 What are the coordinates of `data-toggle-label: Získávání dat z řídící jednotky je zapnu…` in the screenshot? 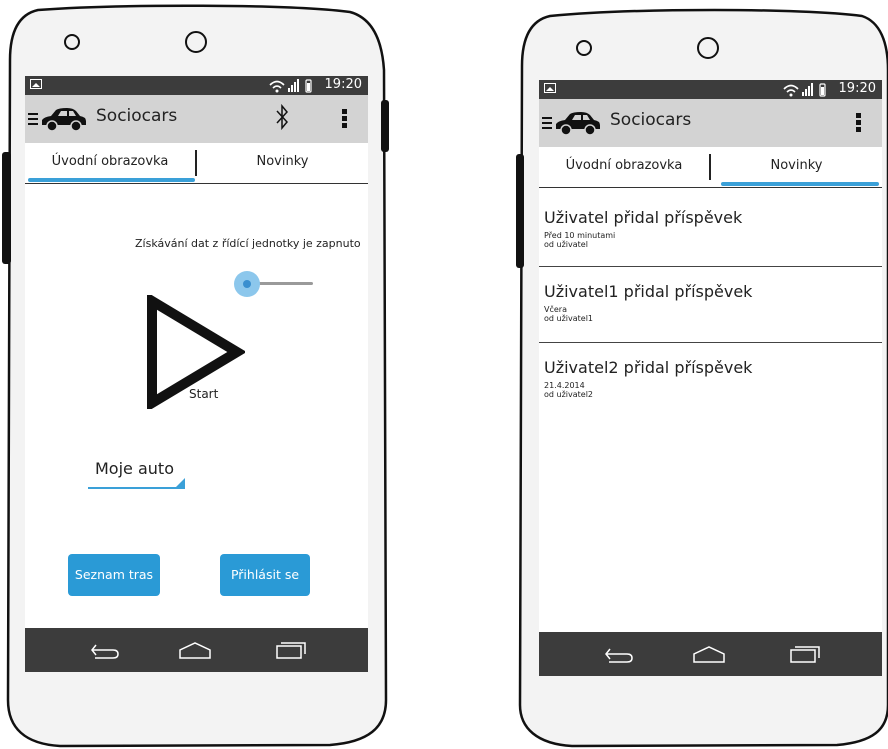 It's located at (248, 243).